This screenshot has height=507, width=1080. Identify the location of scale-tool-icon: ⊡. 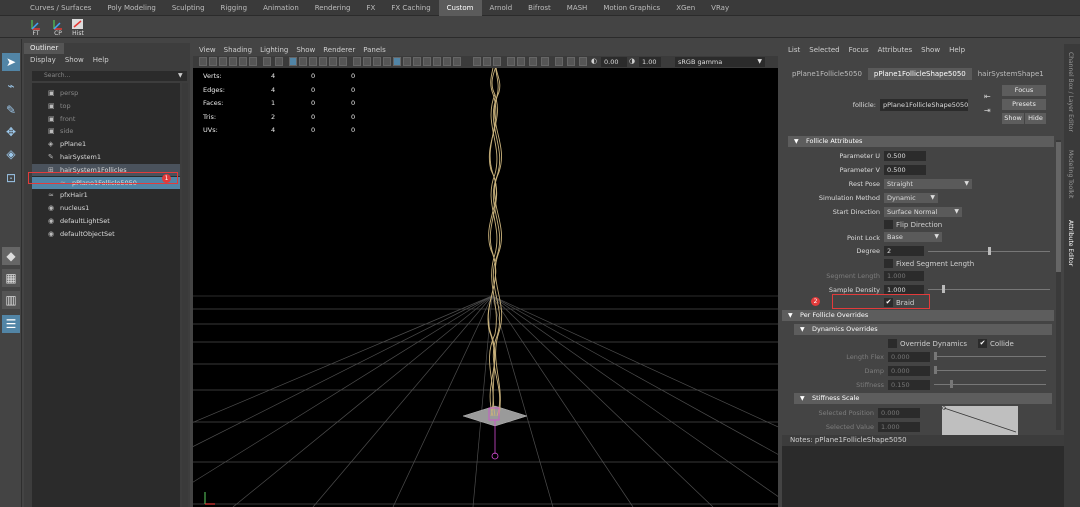
(11, 178).